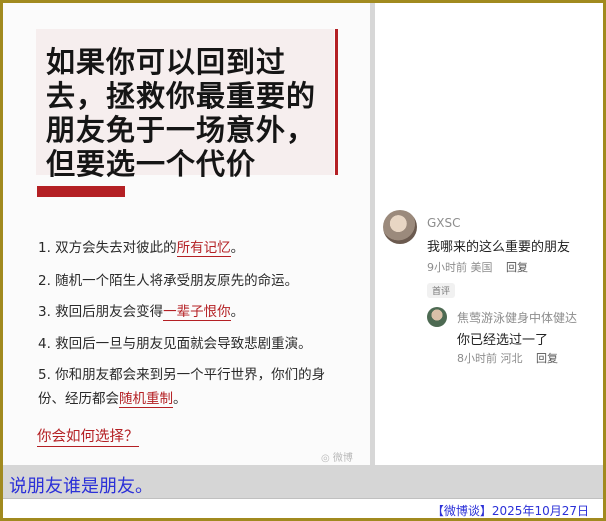  Describe the element at coordinates (88, 436) in the screenshot. I see `choice-question: 你会如何选择？` at that location.